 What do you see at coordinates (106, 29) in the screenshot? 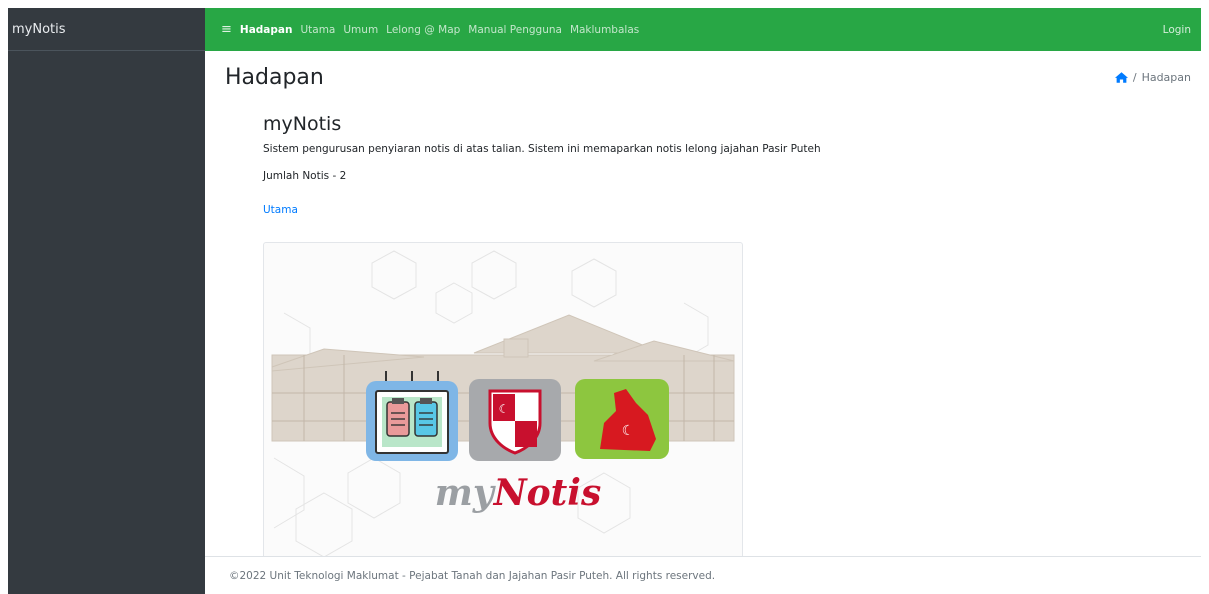
I see `brand-link: myNotis` at bounding box center [106, 29].